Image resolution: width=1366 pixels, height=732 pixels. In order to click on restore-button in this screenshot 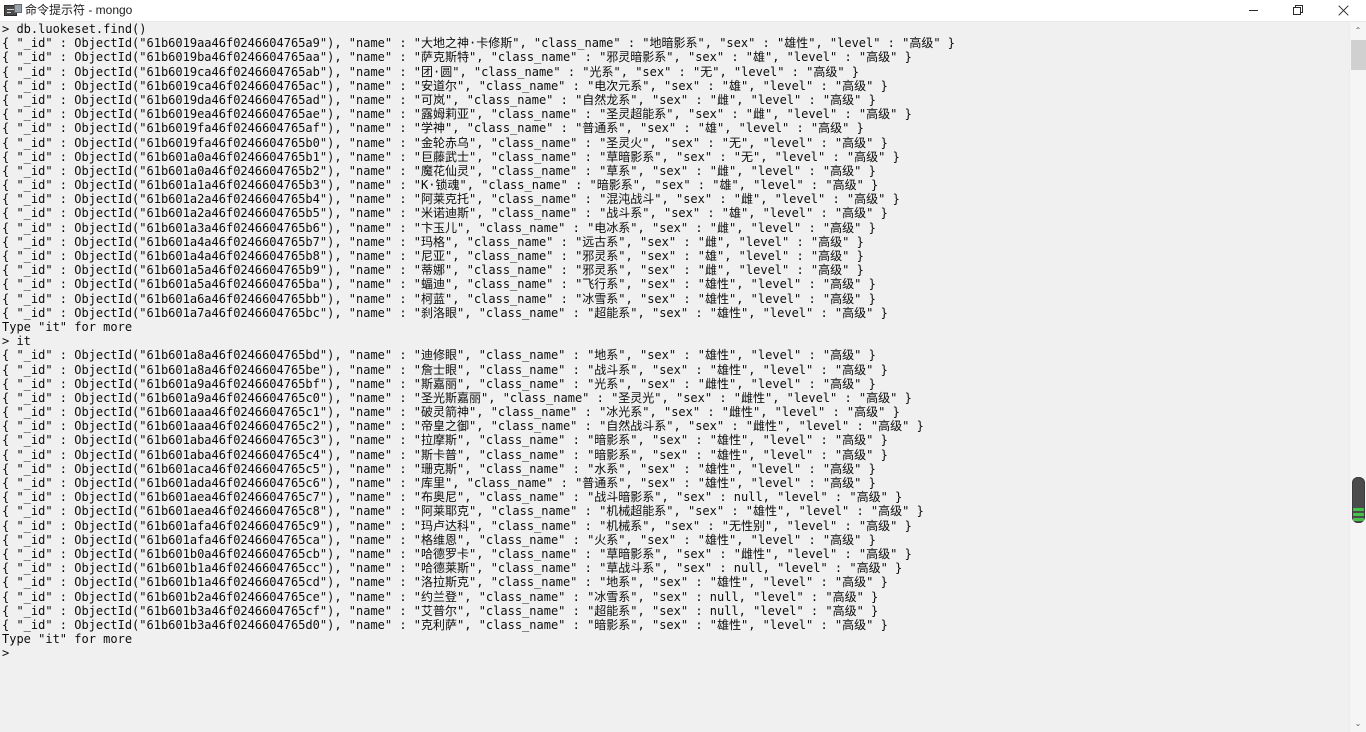, I will do `click(1298, 10)`.